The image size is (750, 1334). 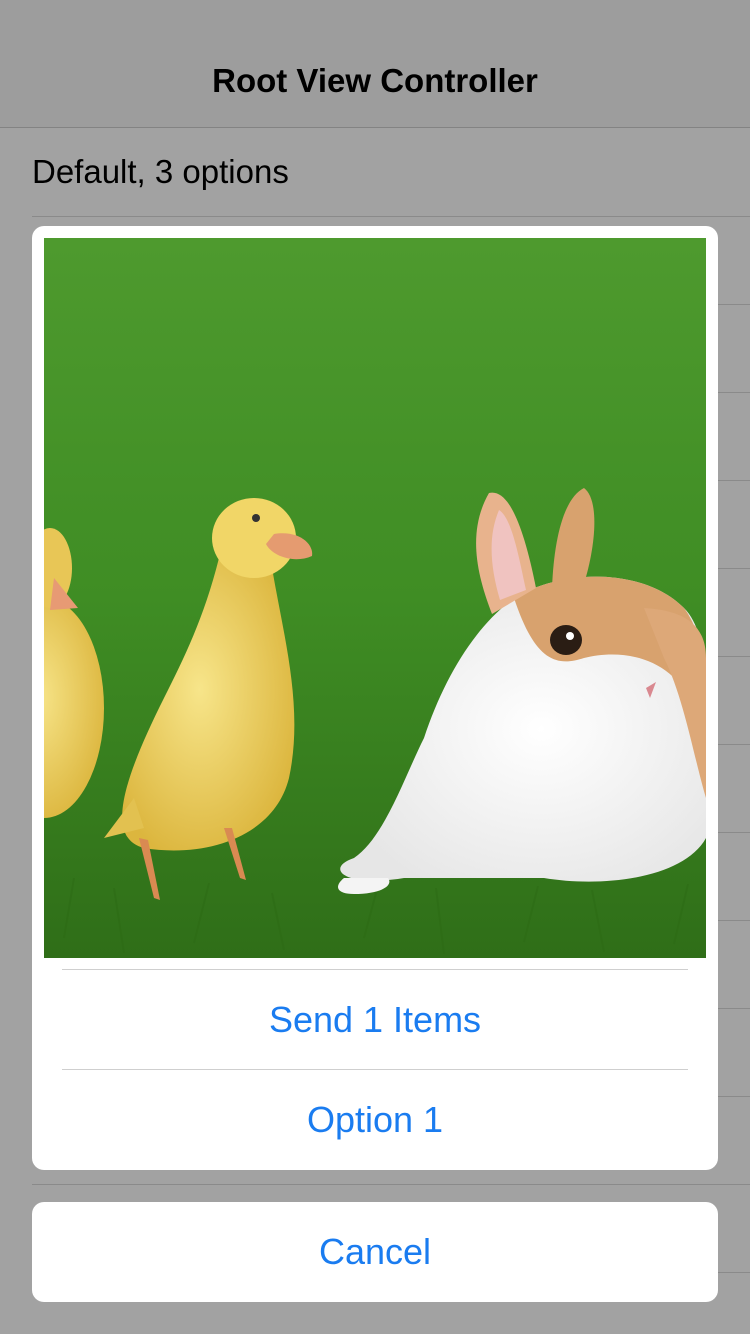 I want to click on table-row-label: Default, 3 options, so click(x=160, y=171).